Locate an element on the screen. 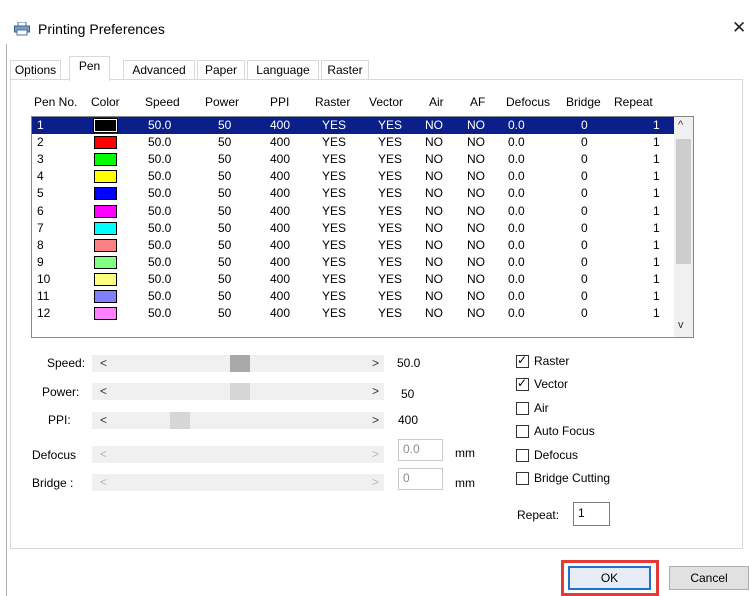 The width and height of the screenshot is (749, 596). bridge-cutting-checkbox-label: Bridge Cutting is located at coordinates (572, 478).